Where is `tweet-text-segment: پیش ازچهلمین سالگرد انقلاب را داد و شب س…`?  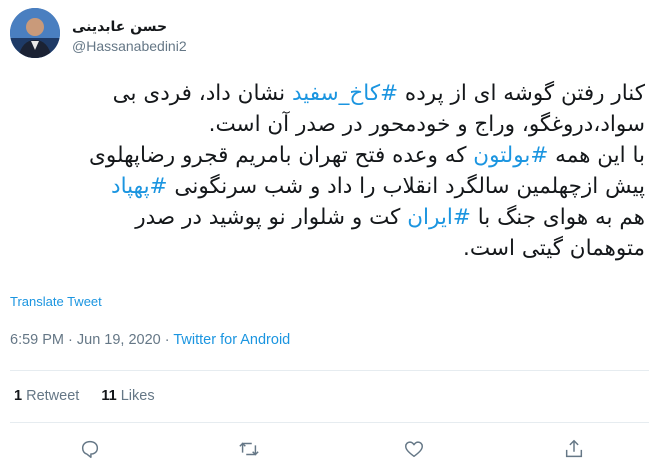
tweet-text-segment: پیش ازچهلمین سالگرد انقلاب را داد و شب س… is located at coordinates (406, 186).